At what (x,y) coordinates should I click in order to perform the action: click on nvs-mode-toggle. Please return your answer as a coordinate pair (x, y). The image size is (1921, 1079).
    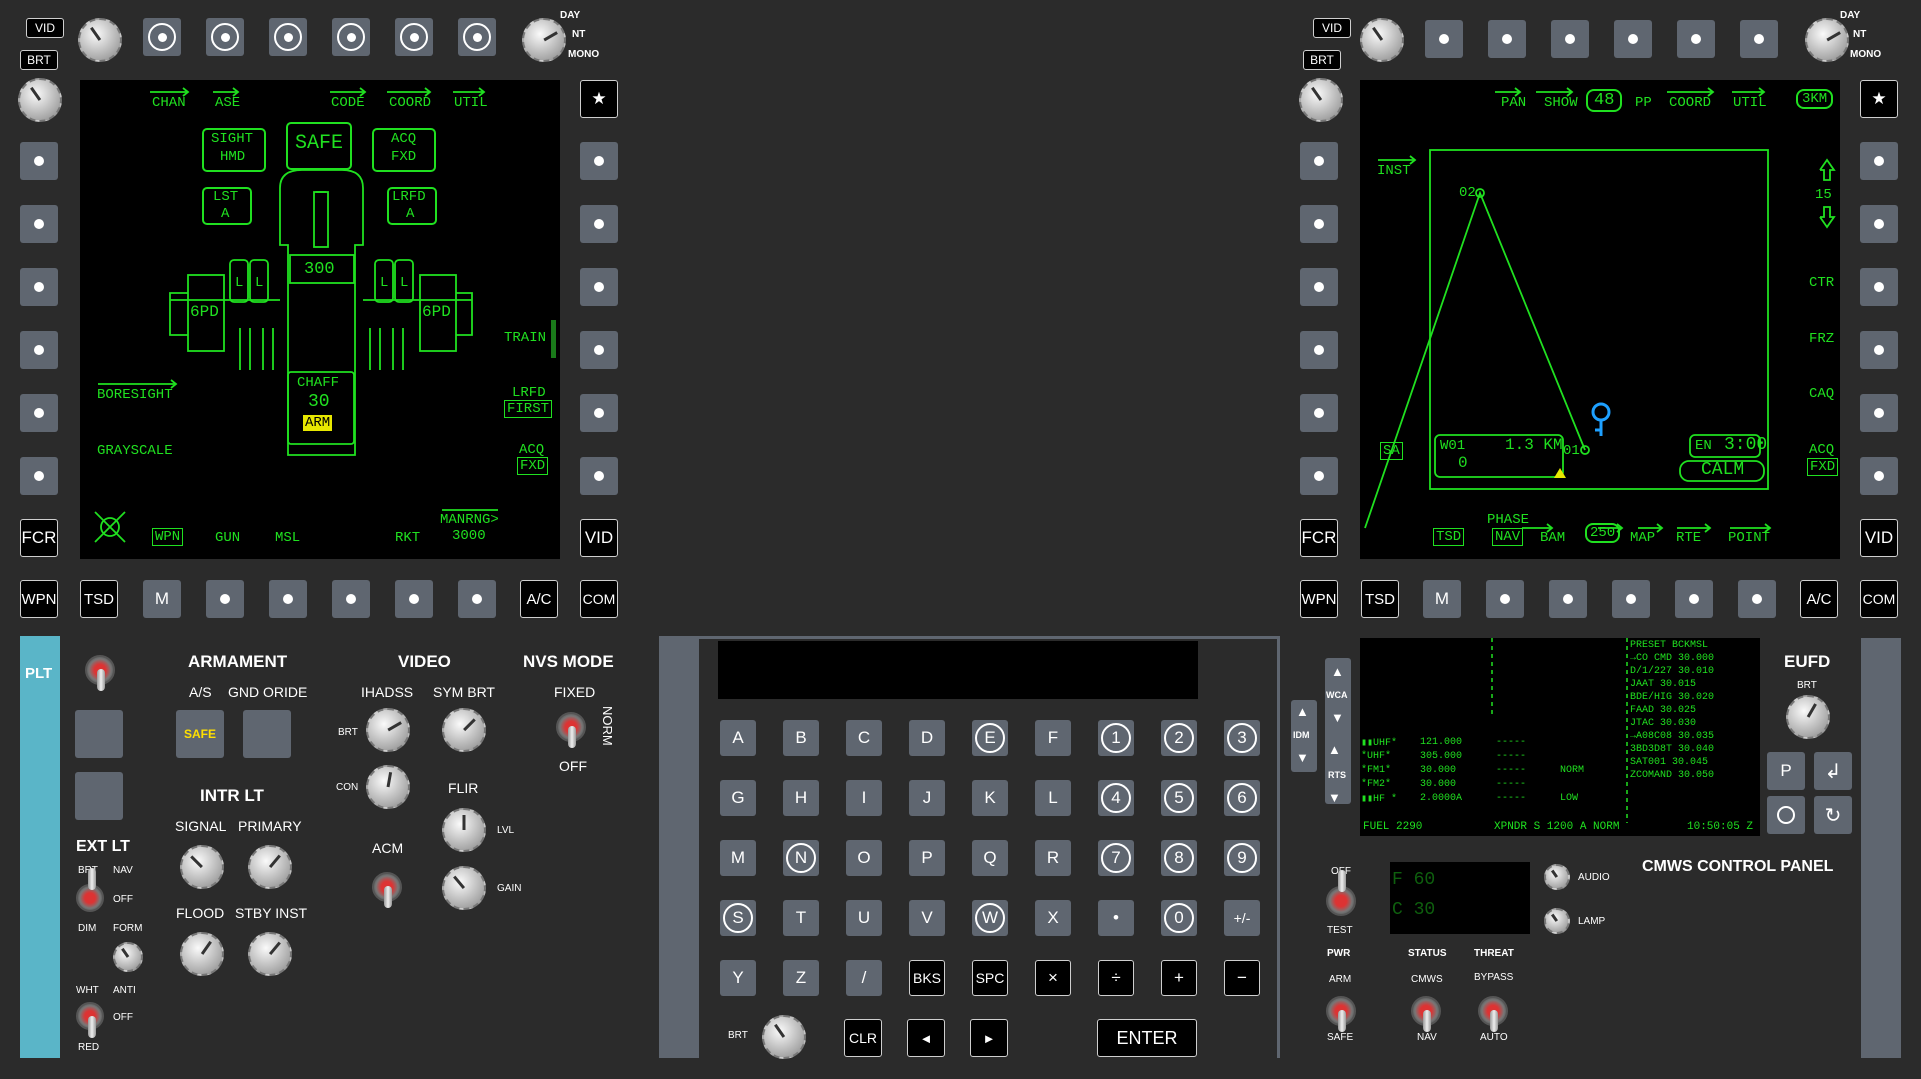
    Looking at the image, I should click on (571, 730).